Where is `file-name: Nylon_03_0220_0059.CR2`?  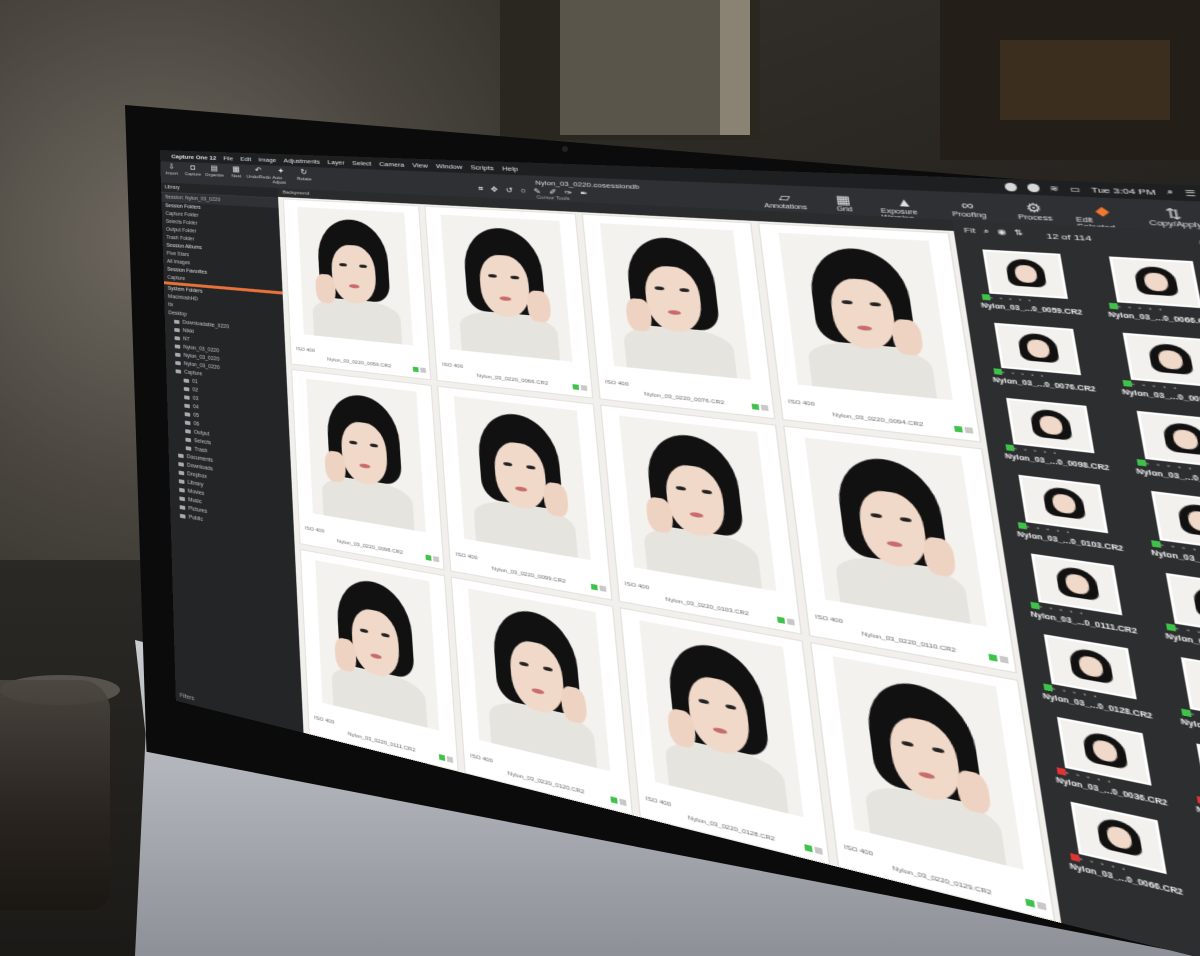 file-name: Nylon_03_0220_0059.CR2 is located at coordinates (359, 363).